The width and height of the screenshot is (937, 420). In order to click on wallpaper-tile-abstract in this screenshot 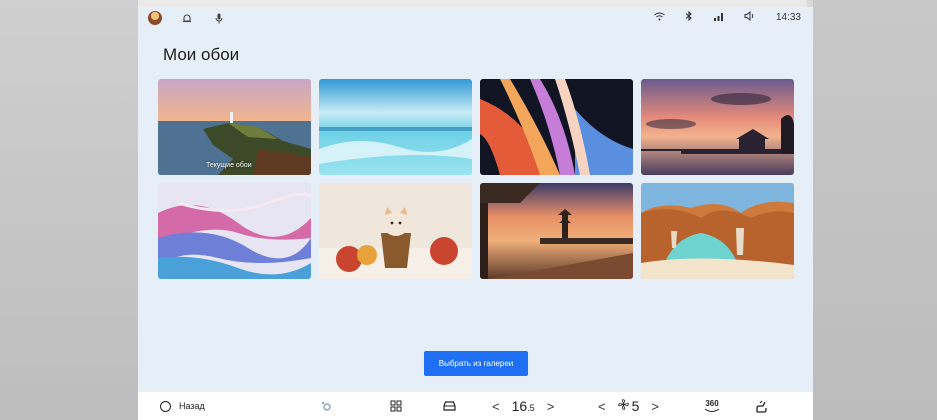, I will do `click(556, 127)`.